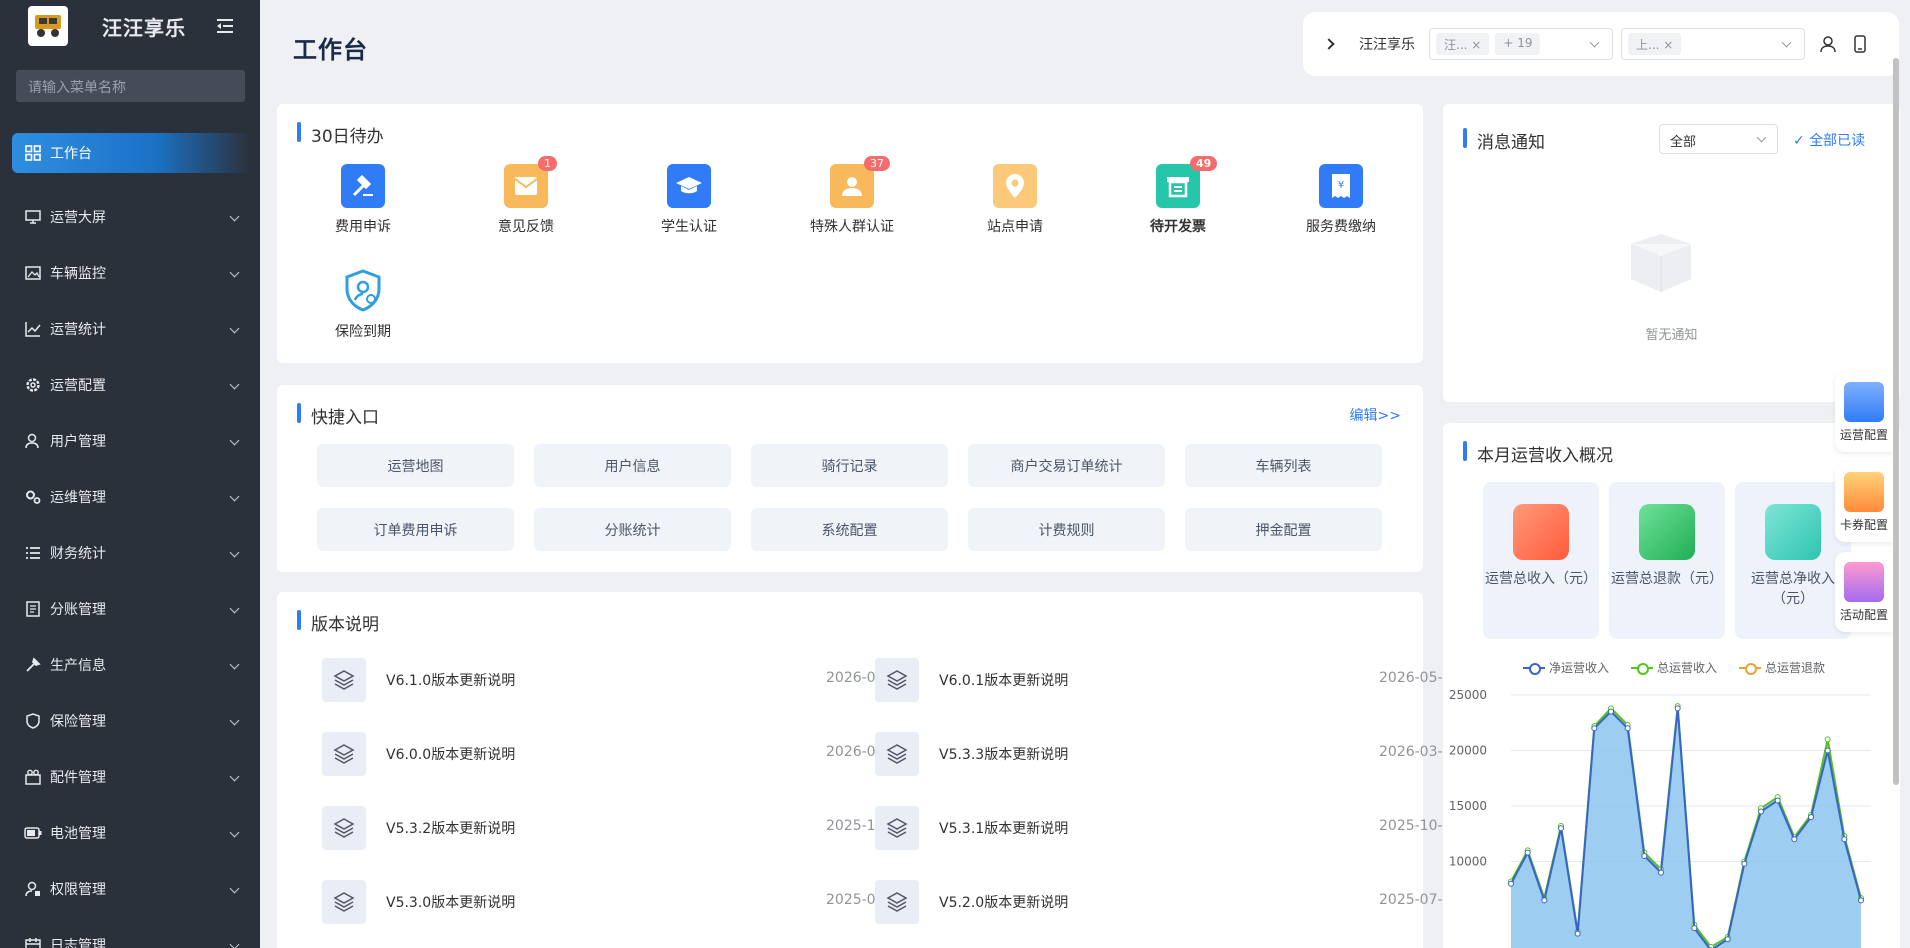 The height and width of the screenshot is (948, 1910). I want to click on todo-item-service-fee: ¥ 服务费缴纳, so click(1341, 200).